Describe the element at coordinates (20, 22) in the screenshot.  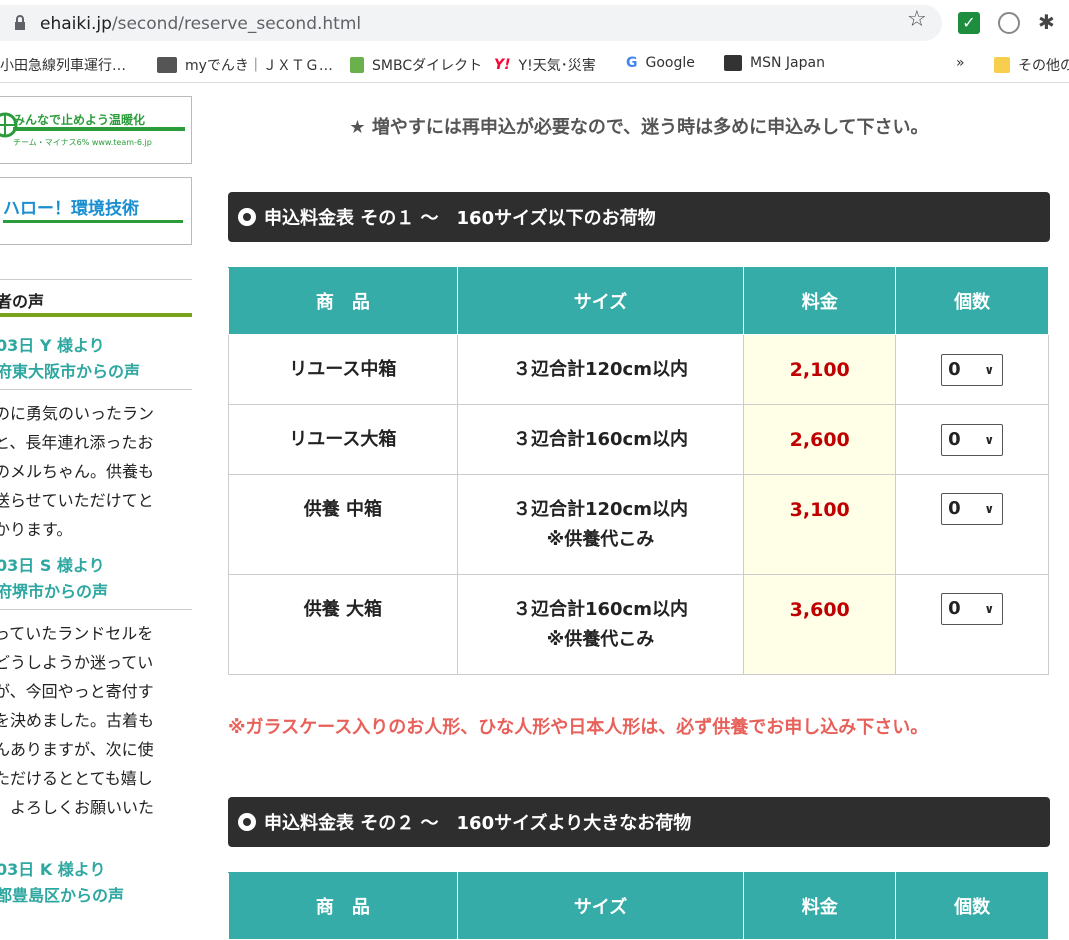
I see `lock-icon` at that location.